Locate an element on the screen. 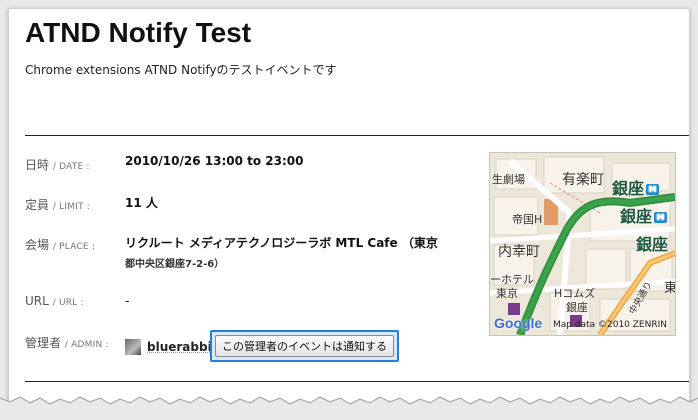 This screenshot has height=420, width=698. date-label-en: DATE is located at coordinates (71, 167).